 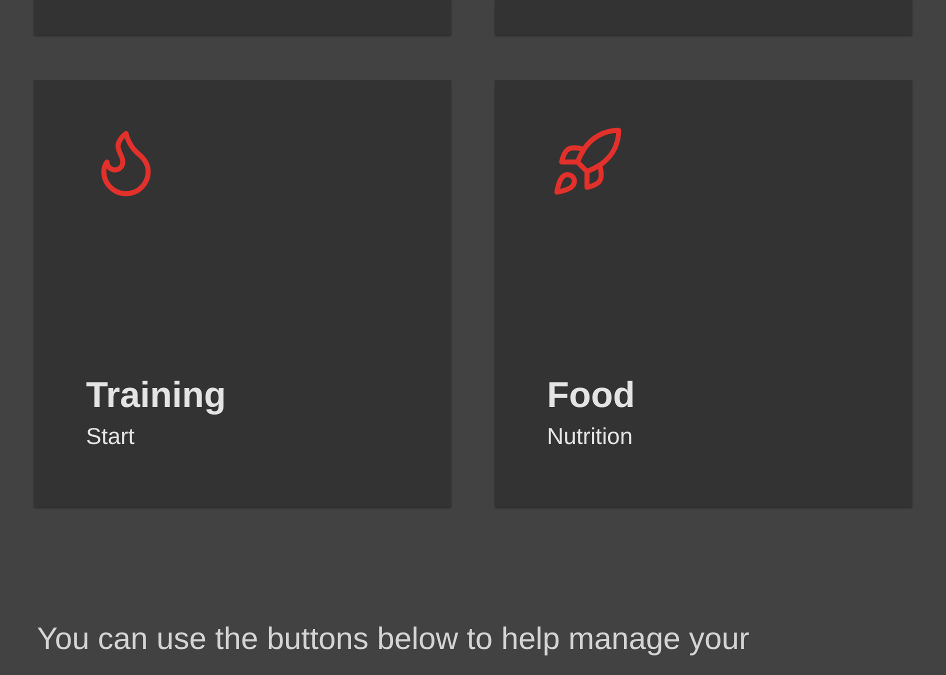 I want to click on card-title: Food, so click(x=591, y=395).